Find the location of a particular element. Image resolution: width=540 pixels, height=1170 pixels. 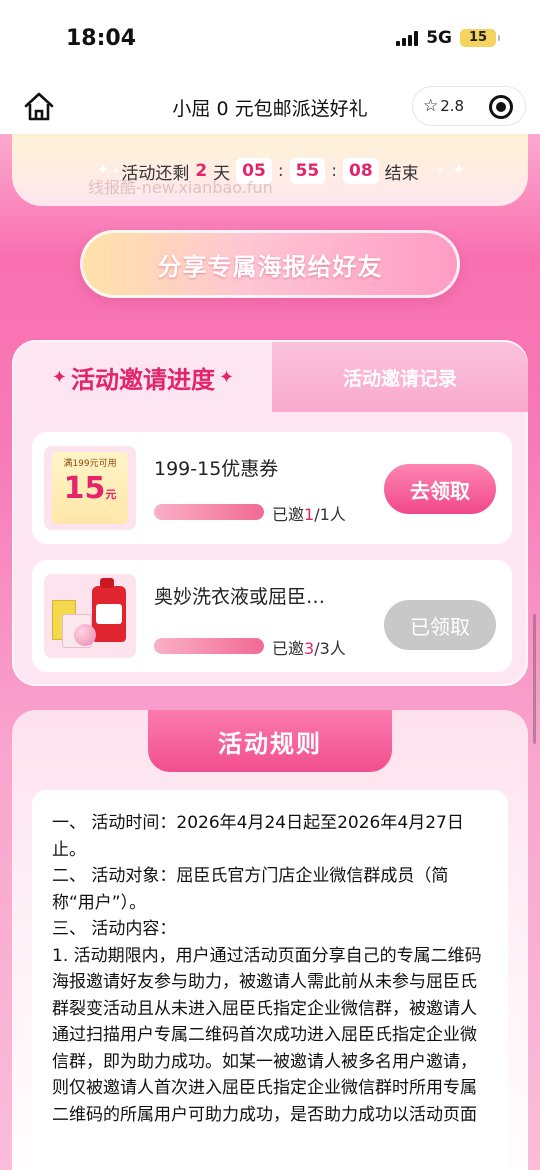

coupon-value: 15 is located at coordinates (84, 488).